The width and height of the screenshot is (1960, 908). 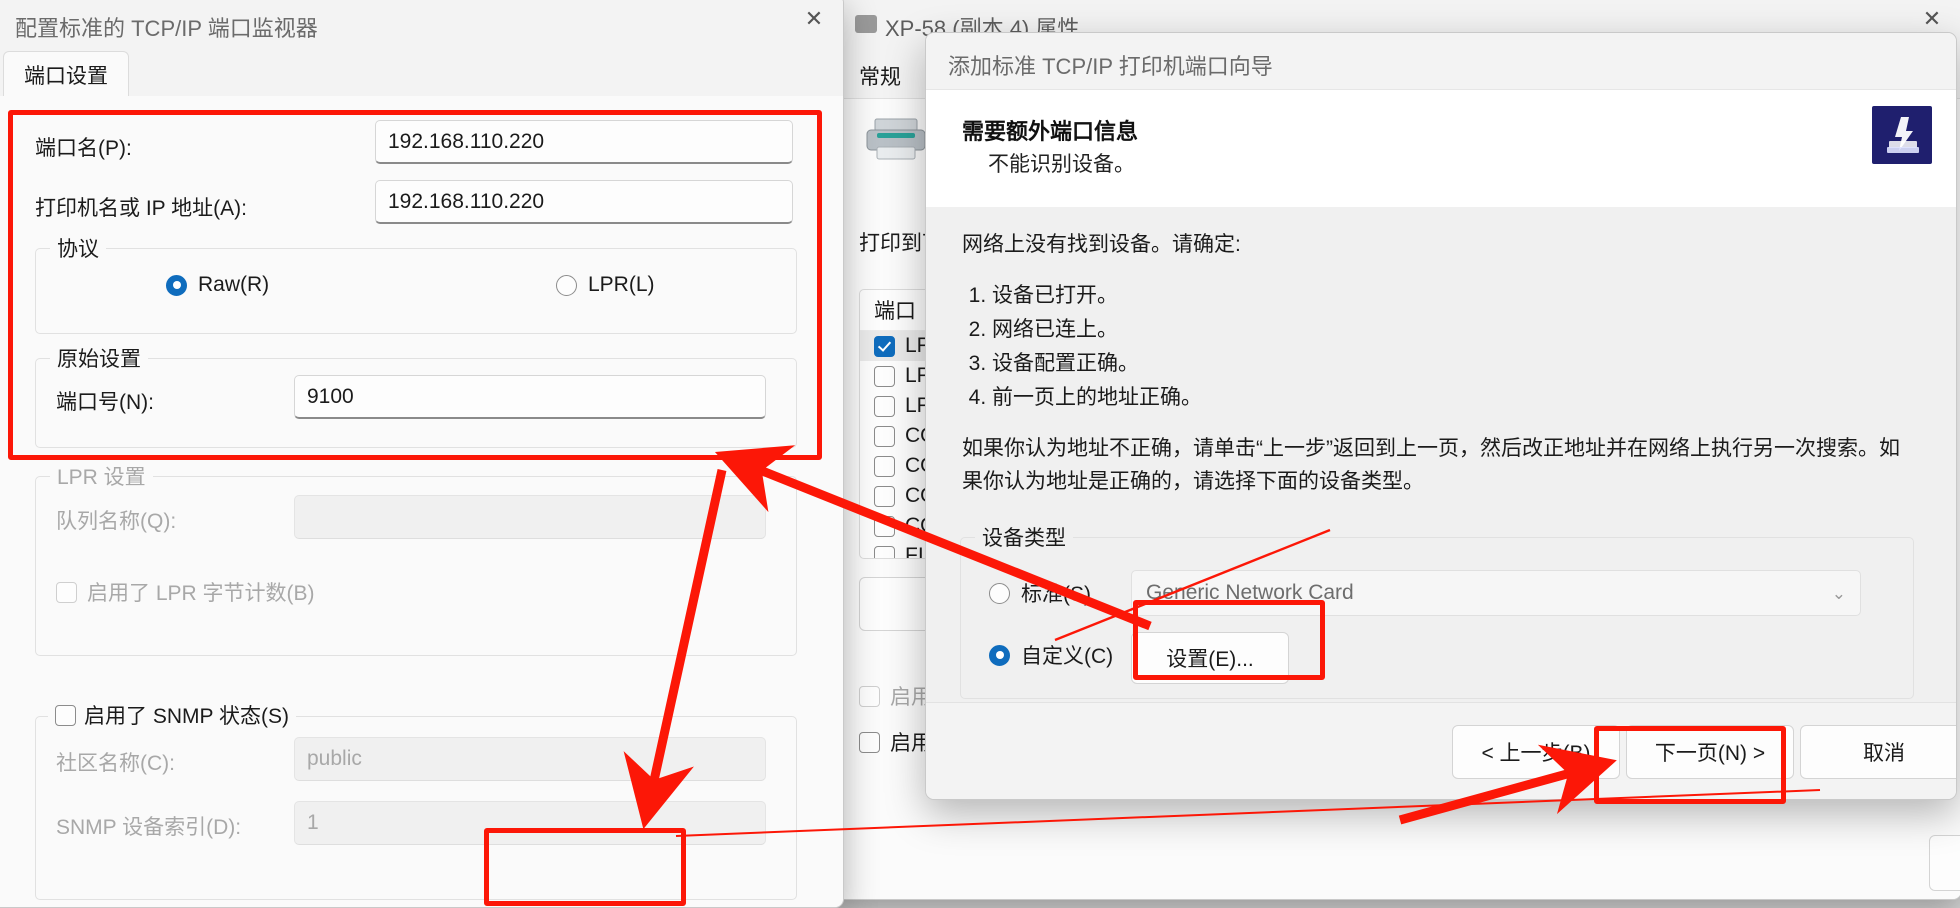 I want to click on lpr-radio-row: LPR(L), so click(x=605, y=285).